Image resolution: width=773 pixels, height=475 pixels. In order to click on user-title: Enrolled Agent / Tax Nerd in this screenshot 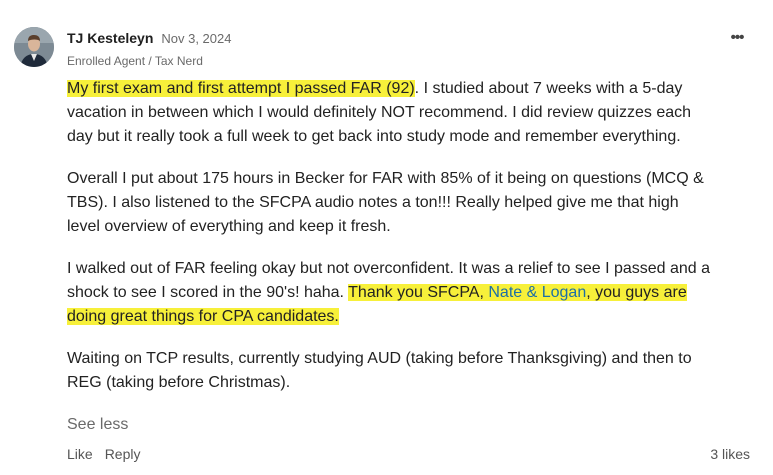, I will do `click(135, 61)`.